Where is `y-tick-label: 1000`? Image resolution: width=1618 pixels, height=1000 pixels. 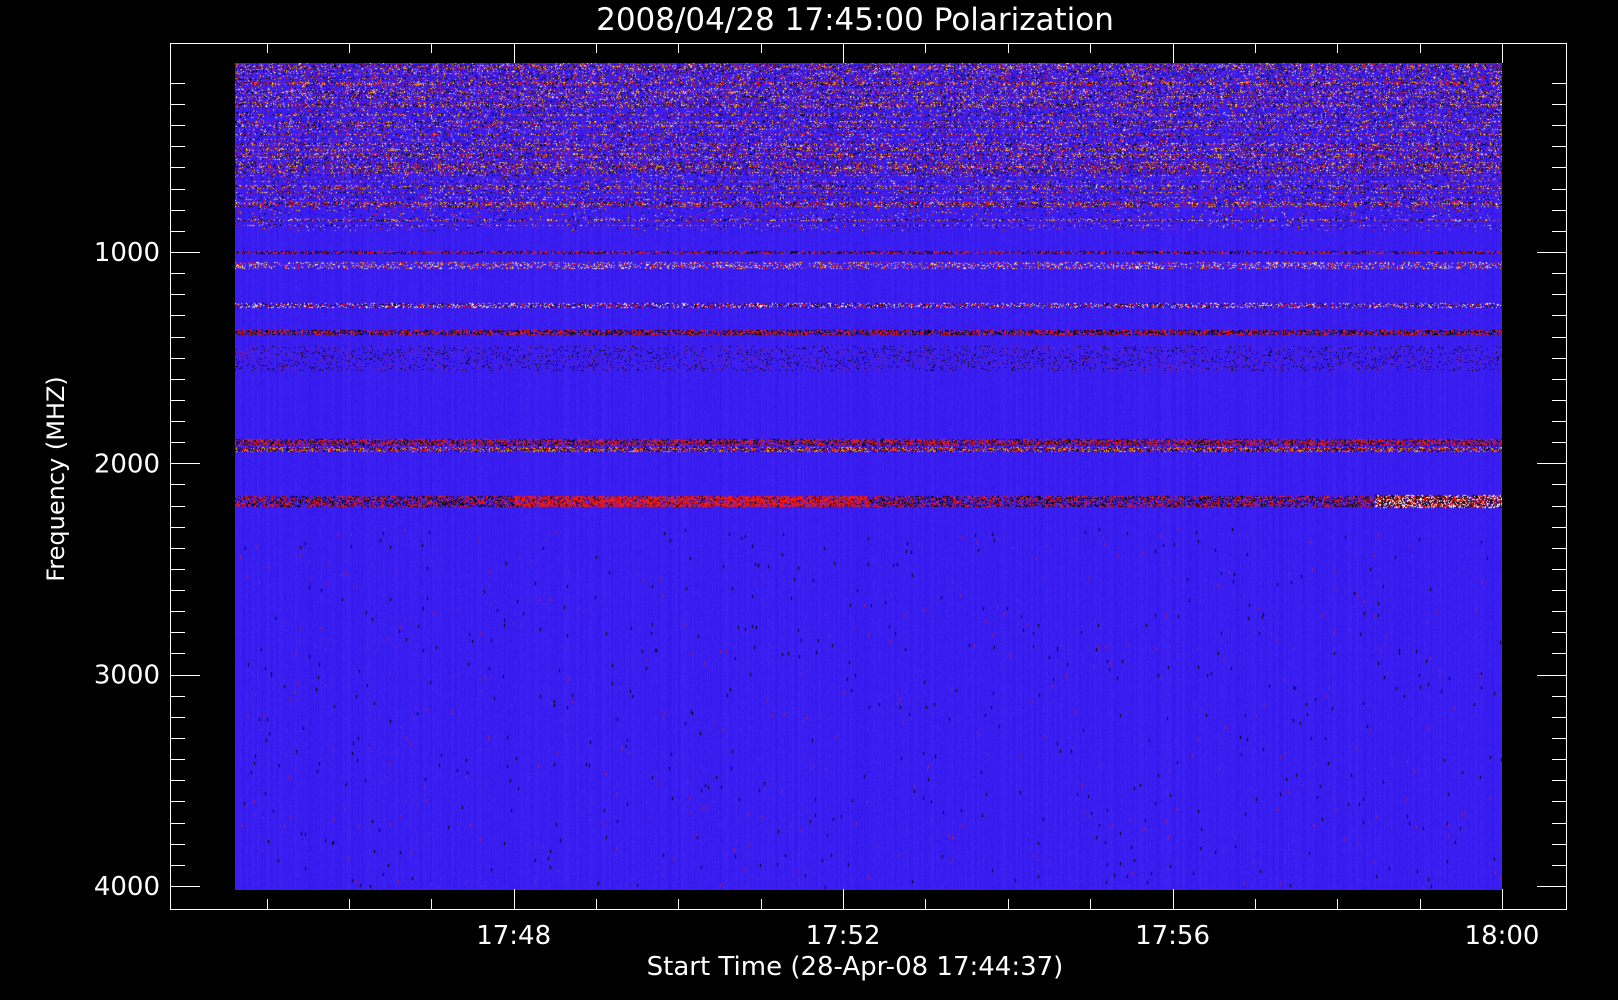 y-tick-label: 1000 is located at coordinates (127, 253).